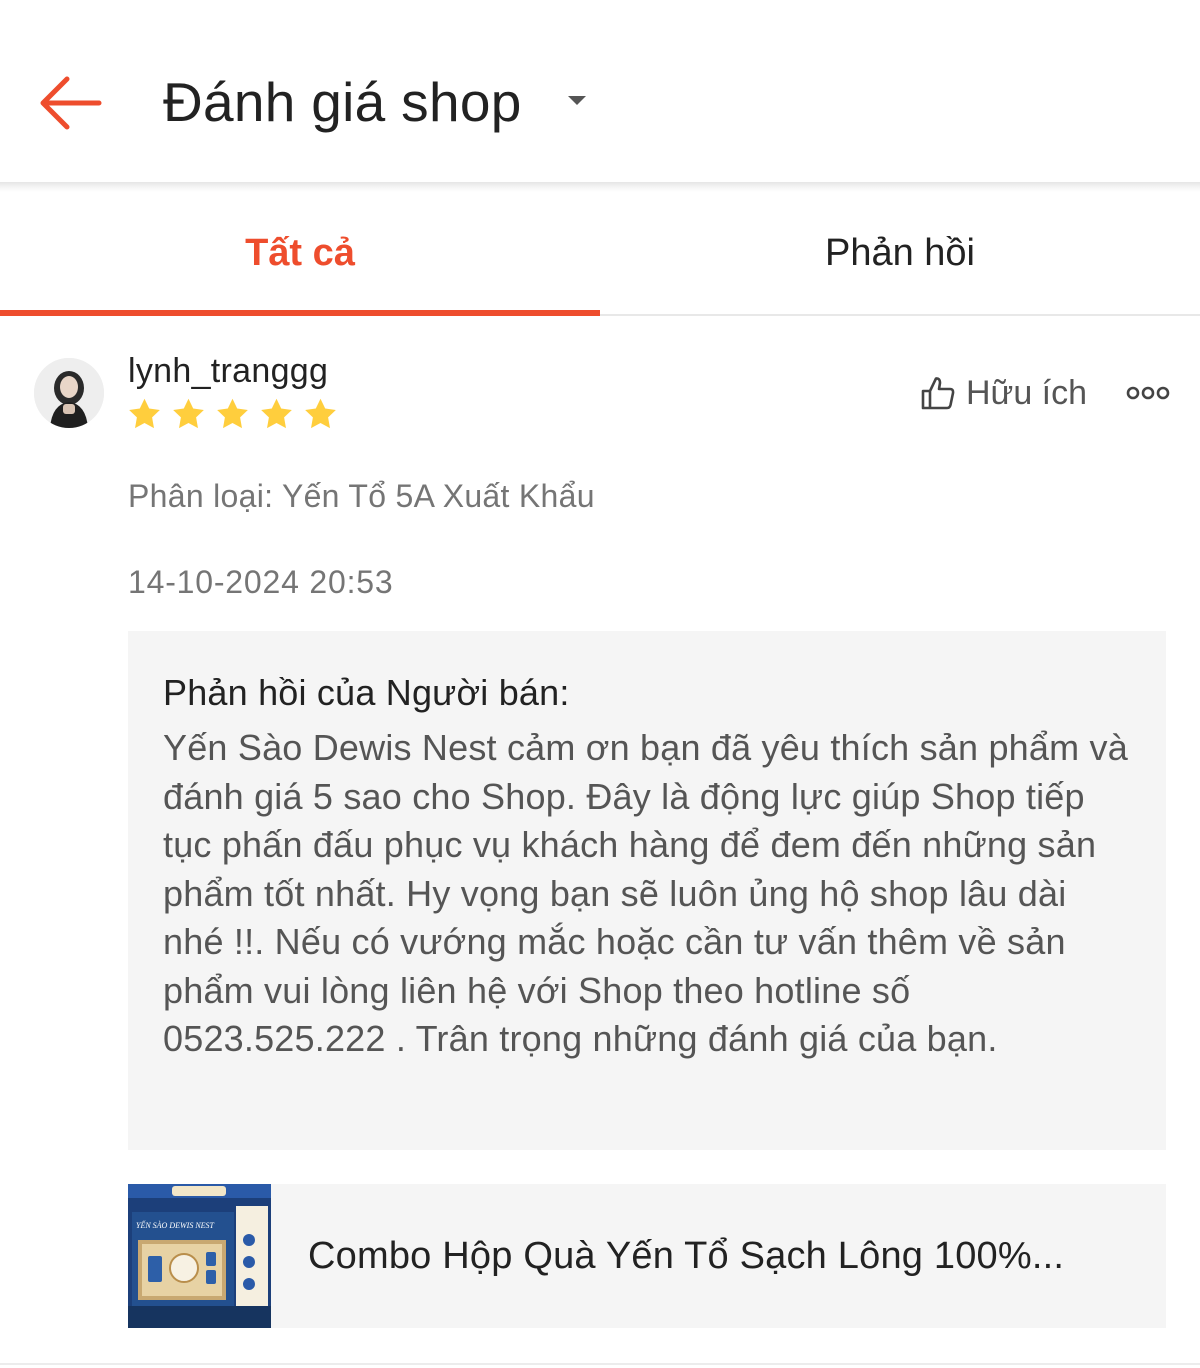  Describe the element at coordinates (199, 1256) in the screenshot. I see `product-thumbnail: YẾN SÀO DEWIS NEST` at that location.